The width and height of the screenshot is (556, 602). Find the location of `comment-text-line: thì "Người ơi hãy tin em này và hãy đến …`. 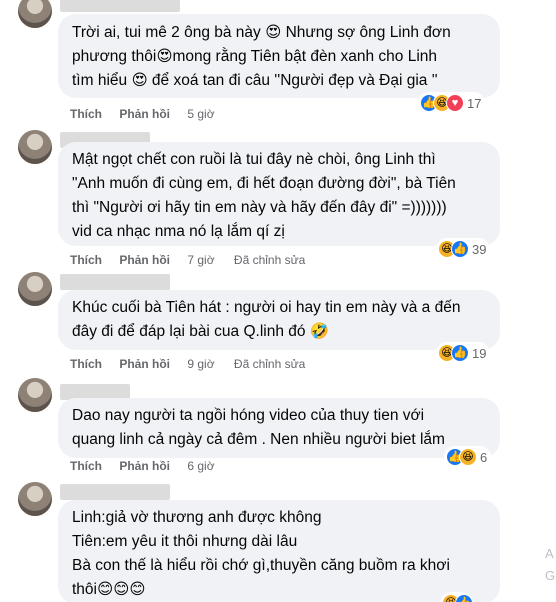

comment-text-line: thì "Người ơi hãy tin em này và hãy đến … is located at coordinates (259, 207).